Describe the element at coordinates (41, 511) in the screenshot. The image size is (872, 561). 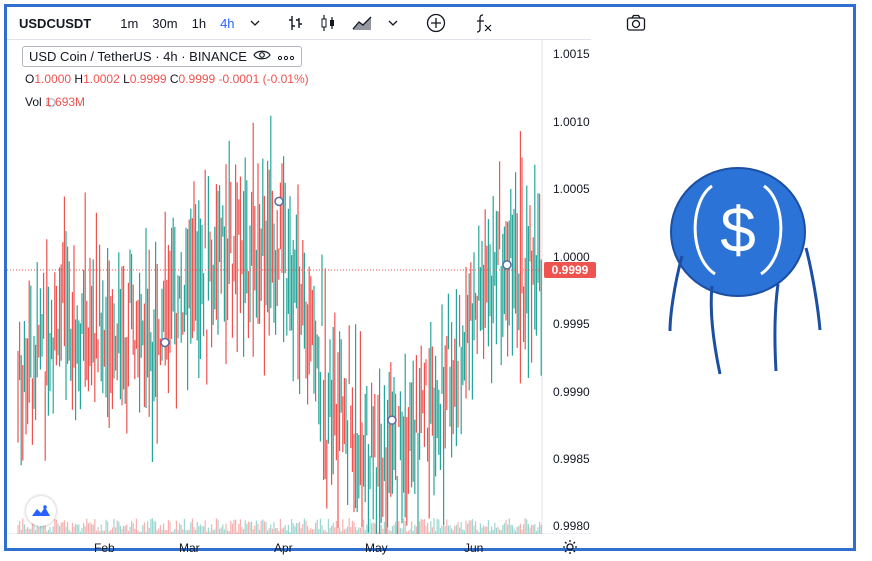
I see `tradingview-logo-button` at that location.